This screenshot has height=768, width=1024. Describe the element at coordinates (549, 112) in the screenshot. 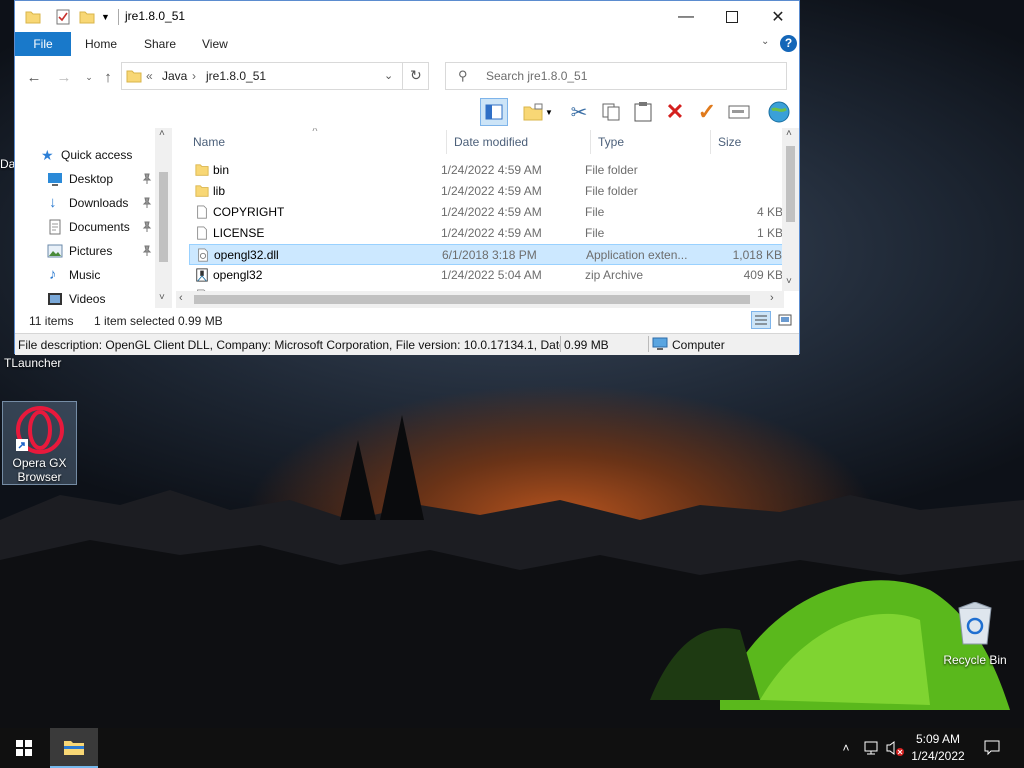

I see `new-folder-dropdown: ▼` at that location.